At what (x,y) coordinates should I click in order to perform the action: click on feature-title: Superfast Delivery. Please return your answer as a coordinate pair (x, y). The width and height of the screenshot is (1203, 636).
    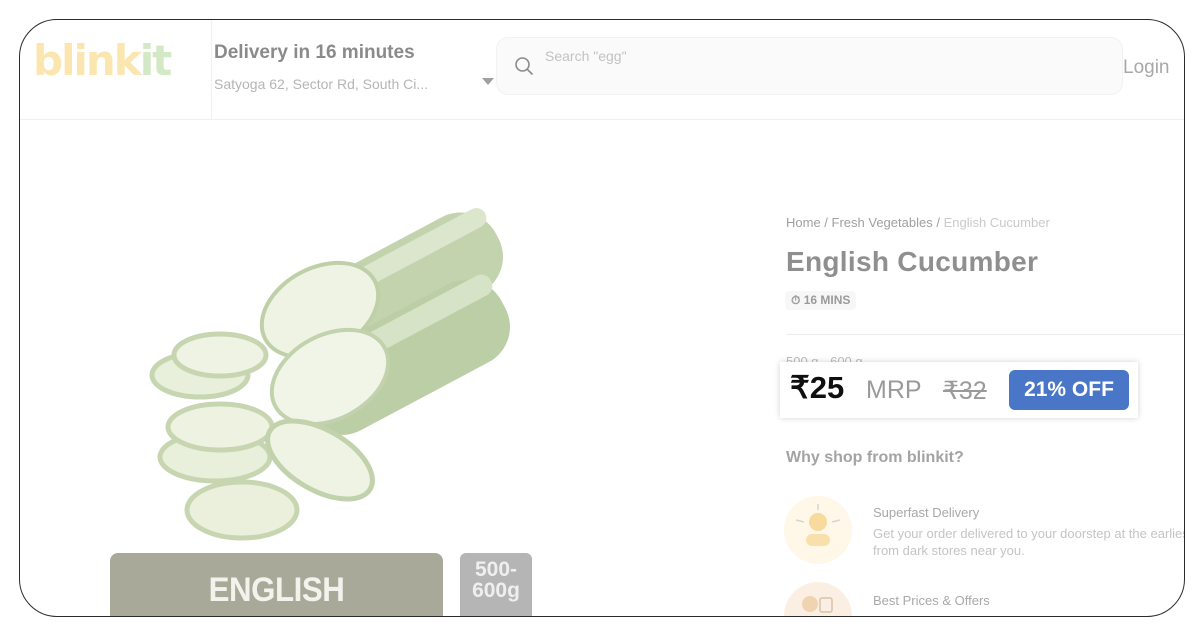
    Looking at the image, I should click on (926, 512).